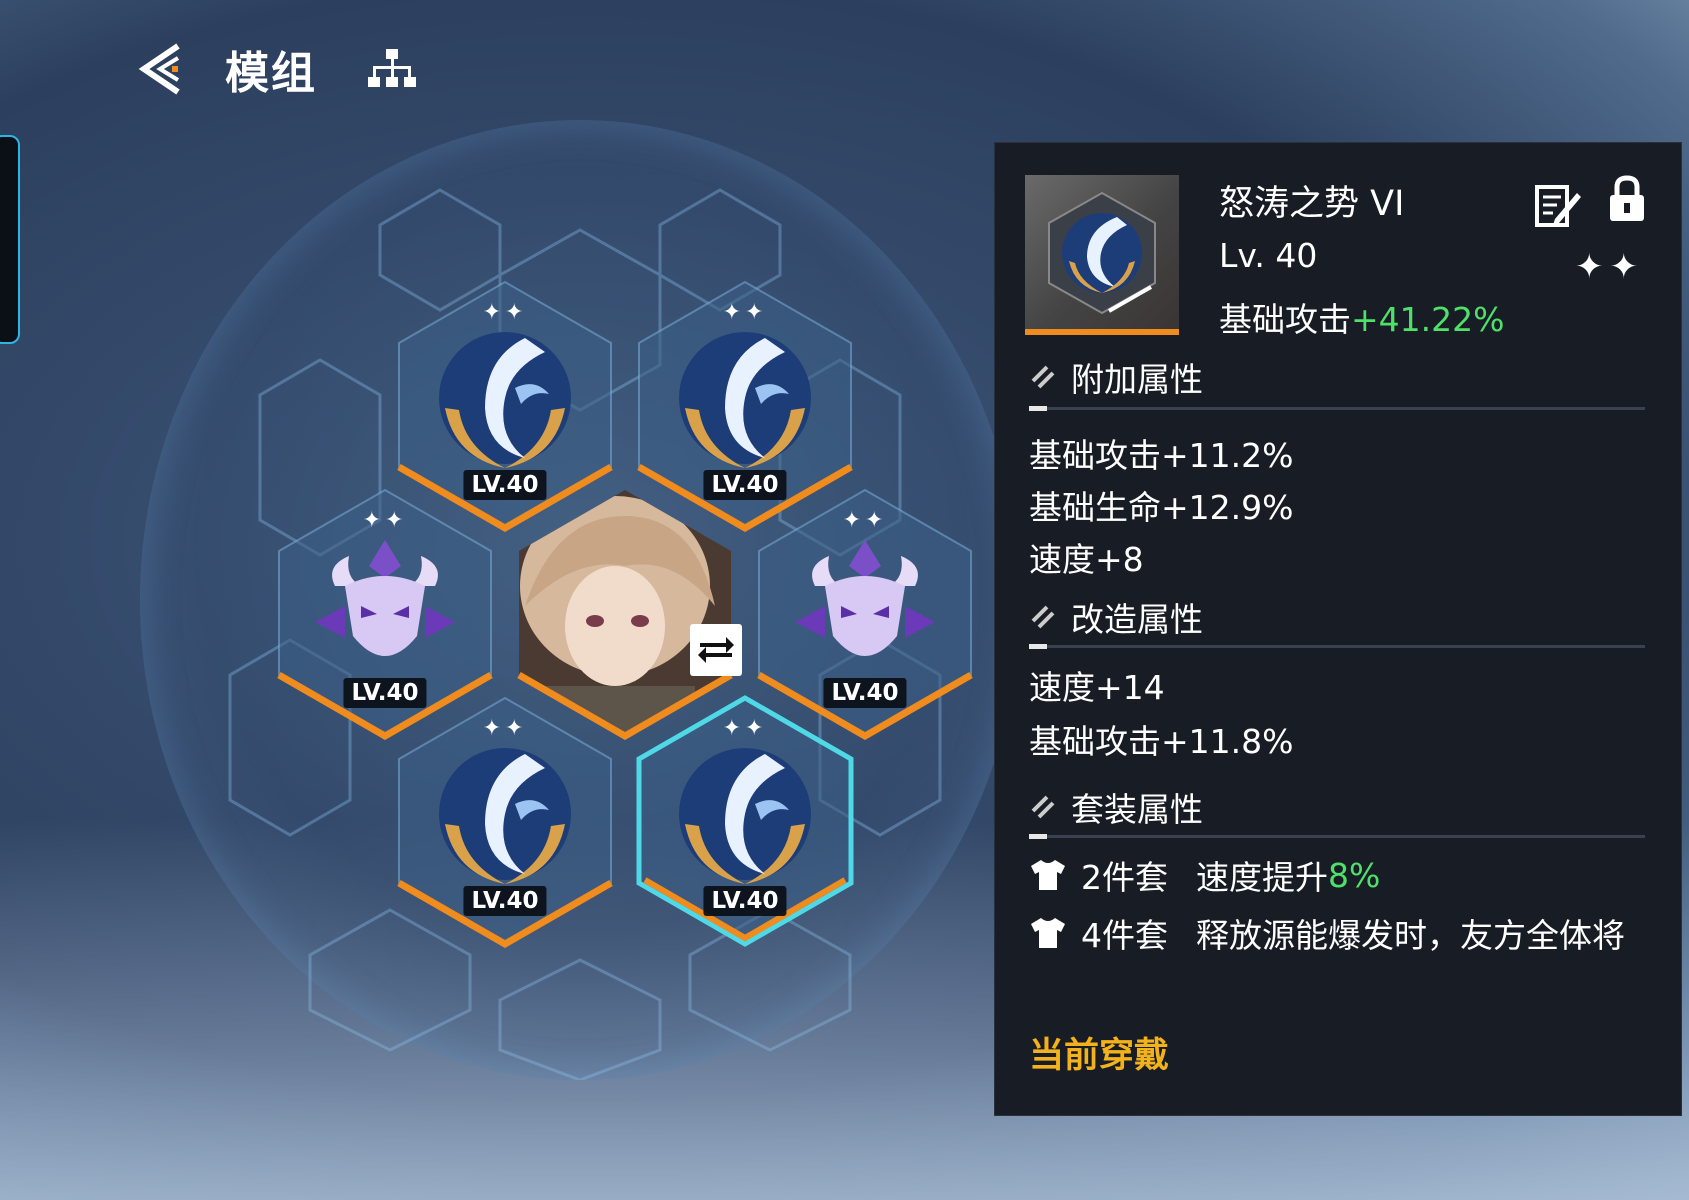 The width and height of the screenshot is (1689, 1200). What do you see at coordinates (1354, 875) in the screenshot?
I see `set-effect-value: 8%` at bounding box center [1354, 875].